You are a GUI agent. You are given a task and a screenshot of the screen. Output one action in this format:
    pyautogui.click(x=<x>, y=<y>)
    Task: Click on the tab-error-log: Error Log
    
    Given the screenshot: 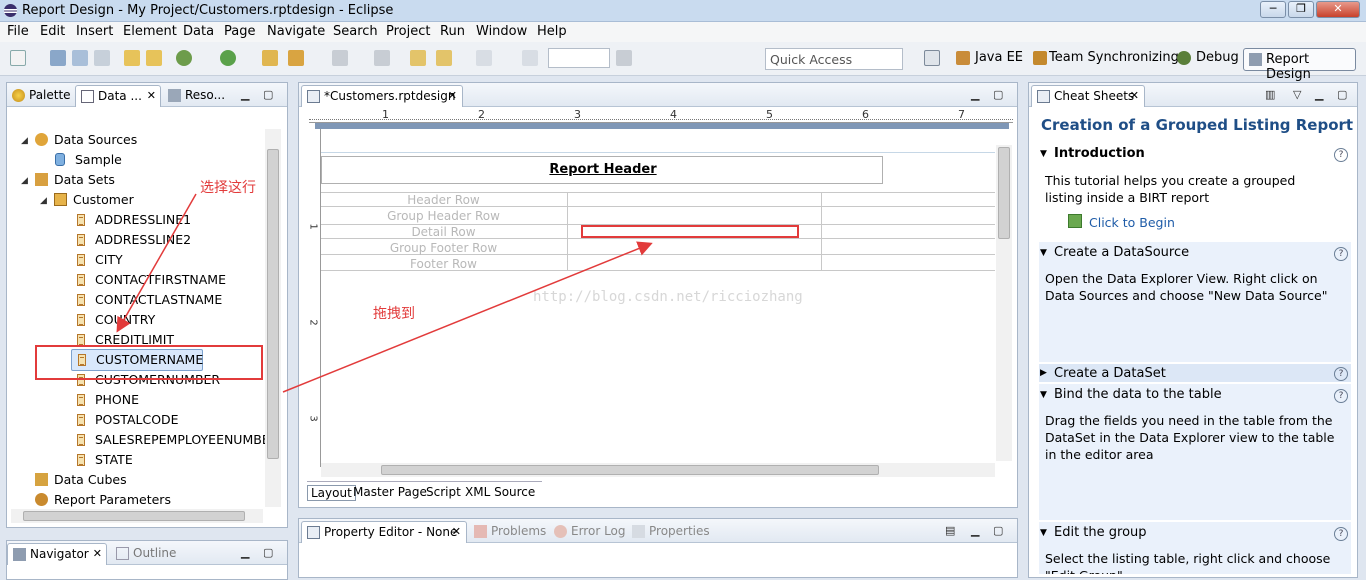 What is the action you would take?
    pyautogui.click(x=590, y=532)
    